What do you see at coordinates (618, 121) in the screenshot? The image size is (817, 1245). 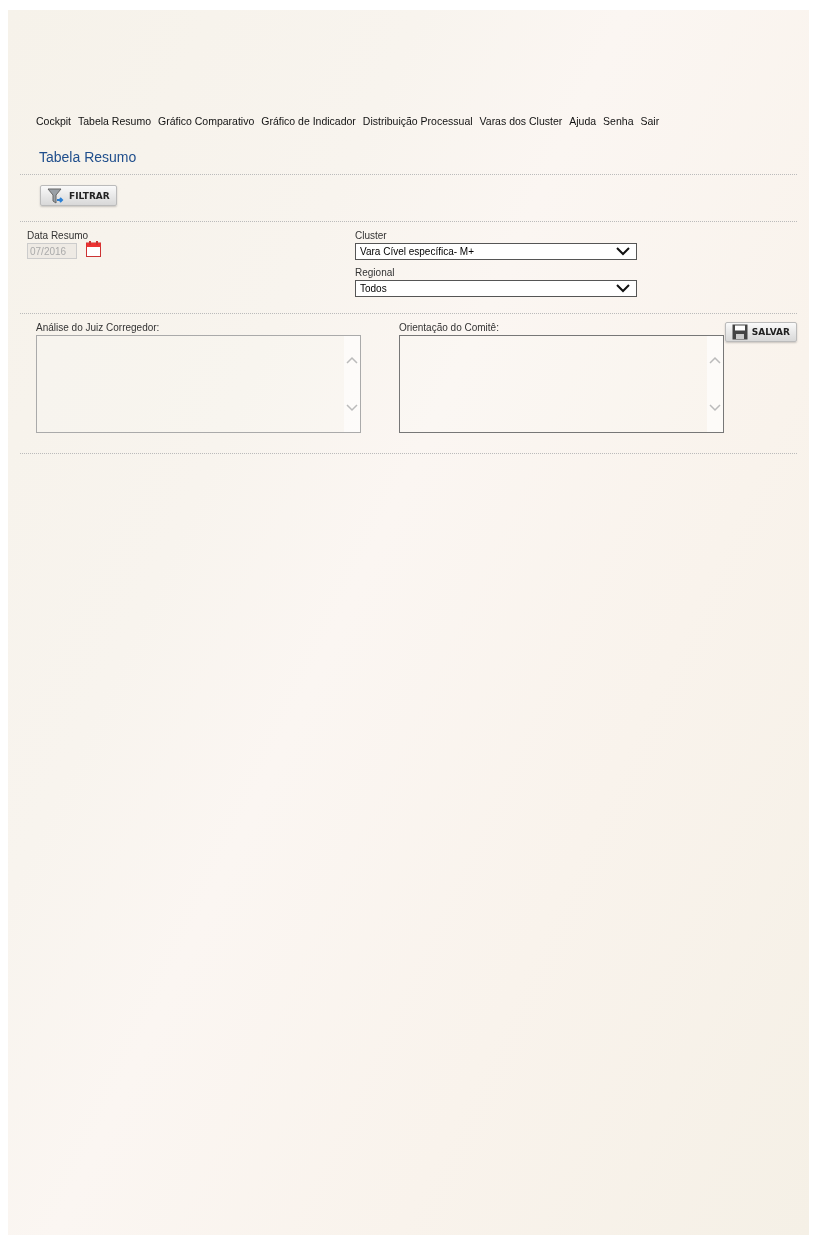 I see `nav-link: Senha` at bounding box center [618, 121].